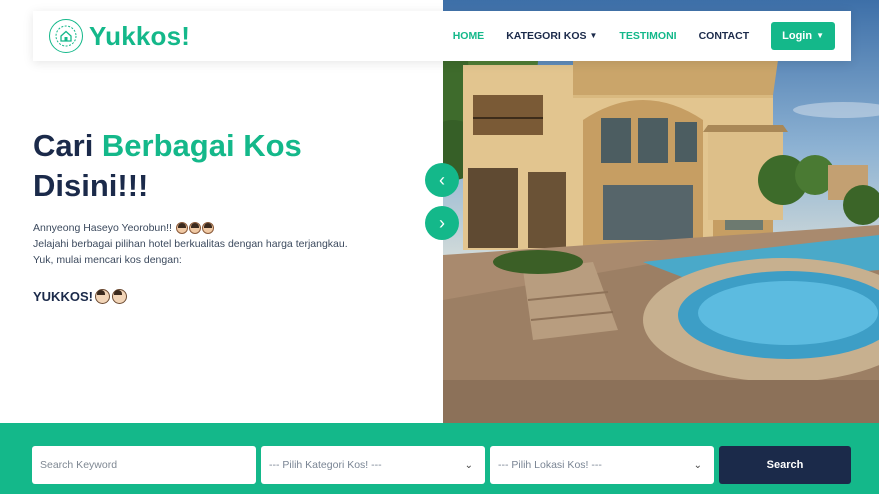 This screenshot has height=494, width=879. Describe the element at coordinates (140, 35) in the screenshot. I see `brand-name: Yukkos!` at that location.